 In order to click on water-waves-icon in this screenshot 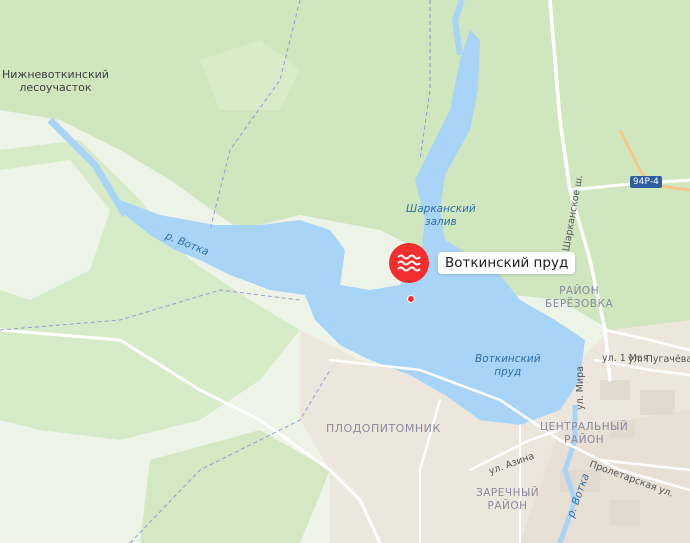, I will do `click(409, 263)`.